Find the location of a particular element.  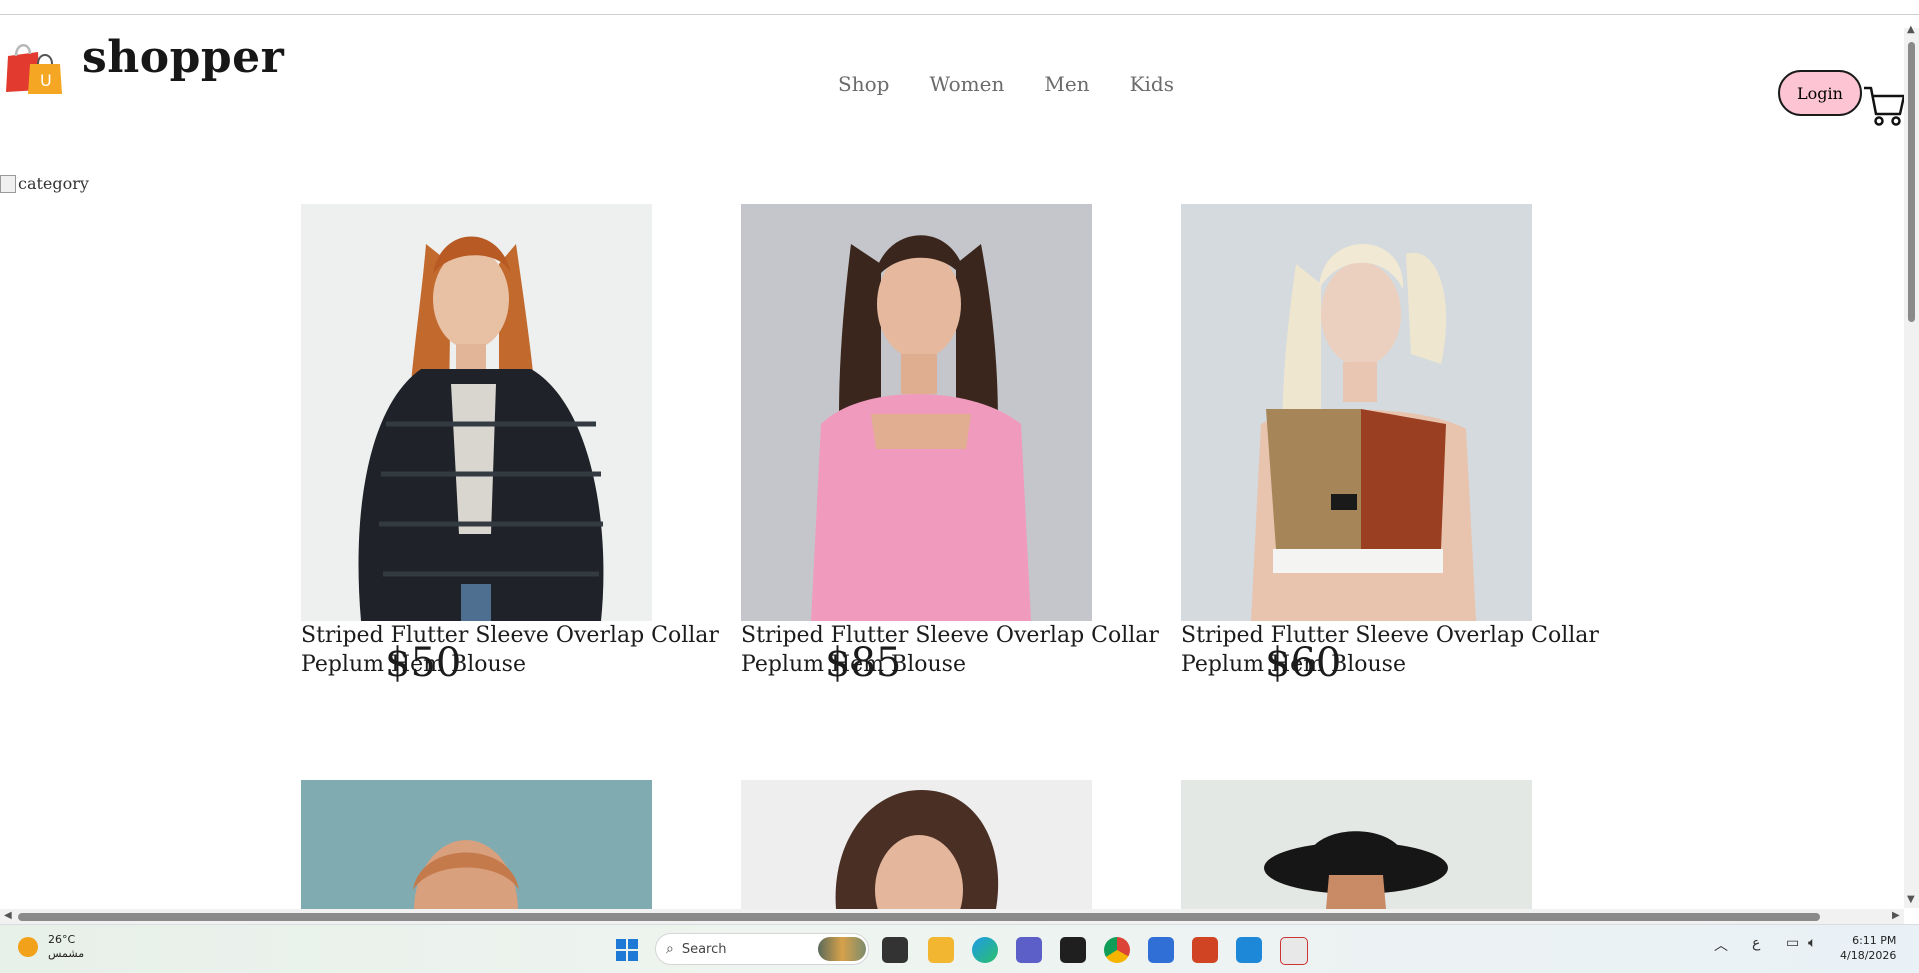

taskbar-search-label: Search is located at coordinates (704, 949).